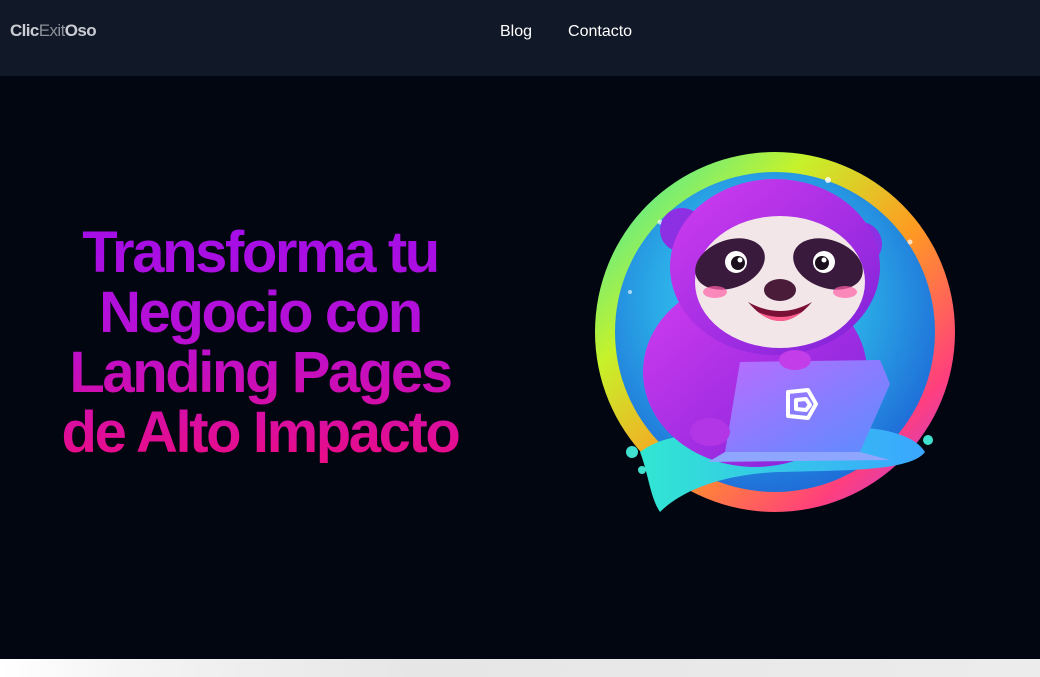 This screenshot has width=1040, height=677. What do you see at coordinates (516, 32) in the screenshot?
I see `nav-link-blog: Blog` at bounding box center [516, 32].